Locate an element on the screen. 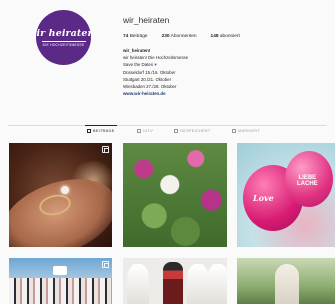 This screenshot has width=335, height=304. tab-igtv: IGTV is located at coordinates (145, 131).